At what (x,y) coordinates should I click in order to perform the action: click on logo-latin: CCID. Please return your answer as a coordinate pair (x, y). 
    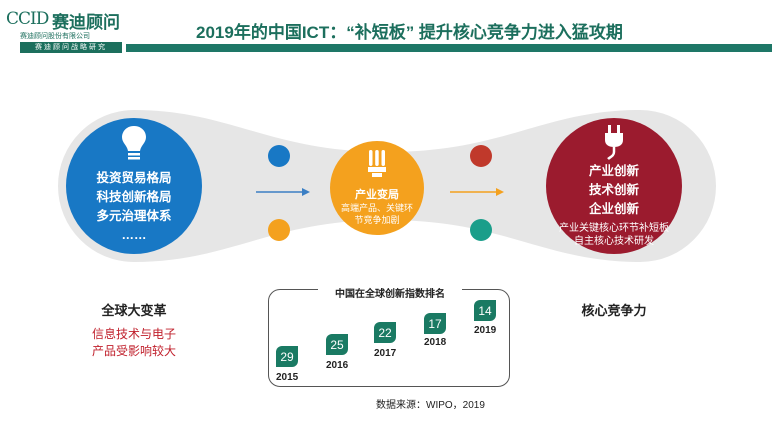
    Looking at the image, I should click on (27, 19).